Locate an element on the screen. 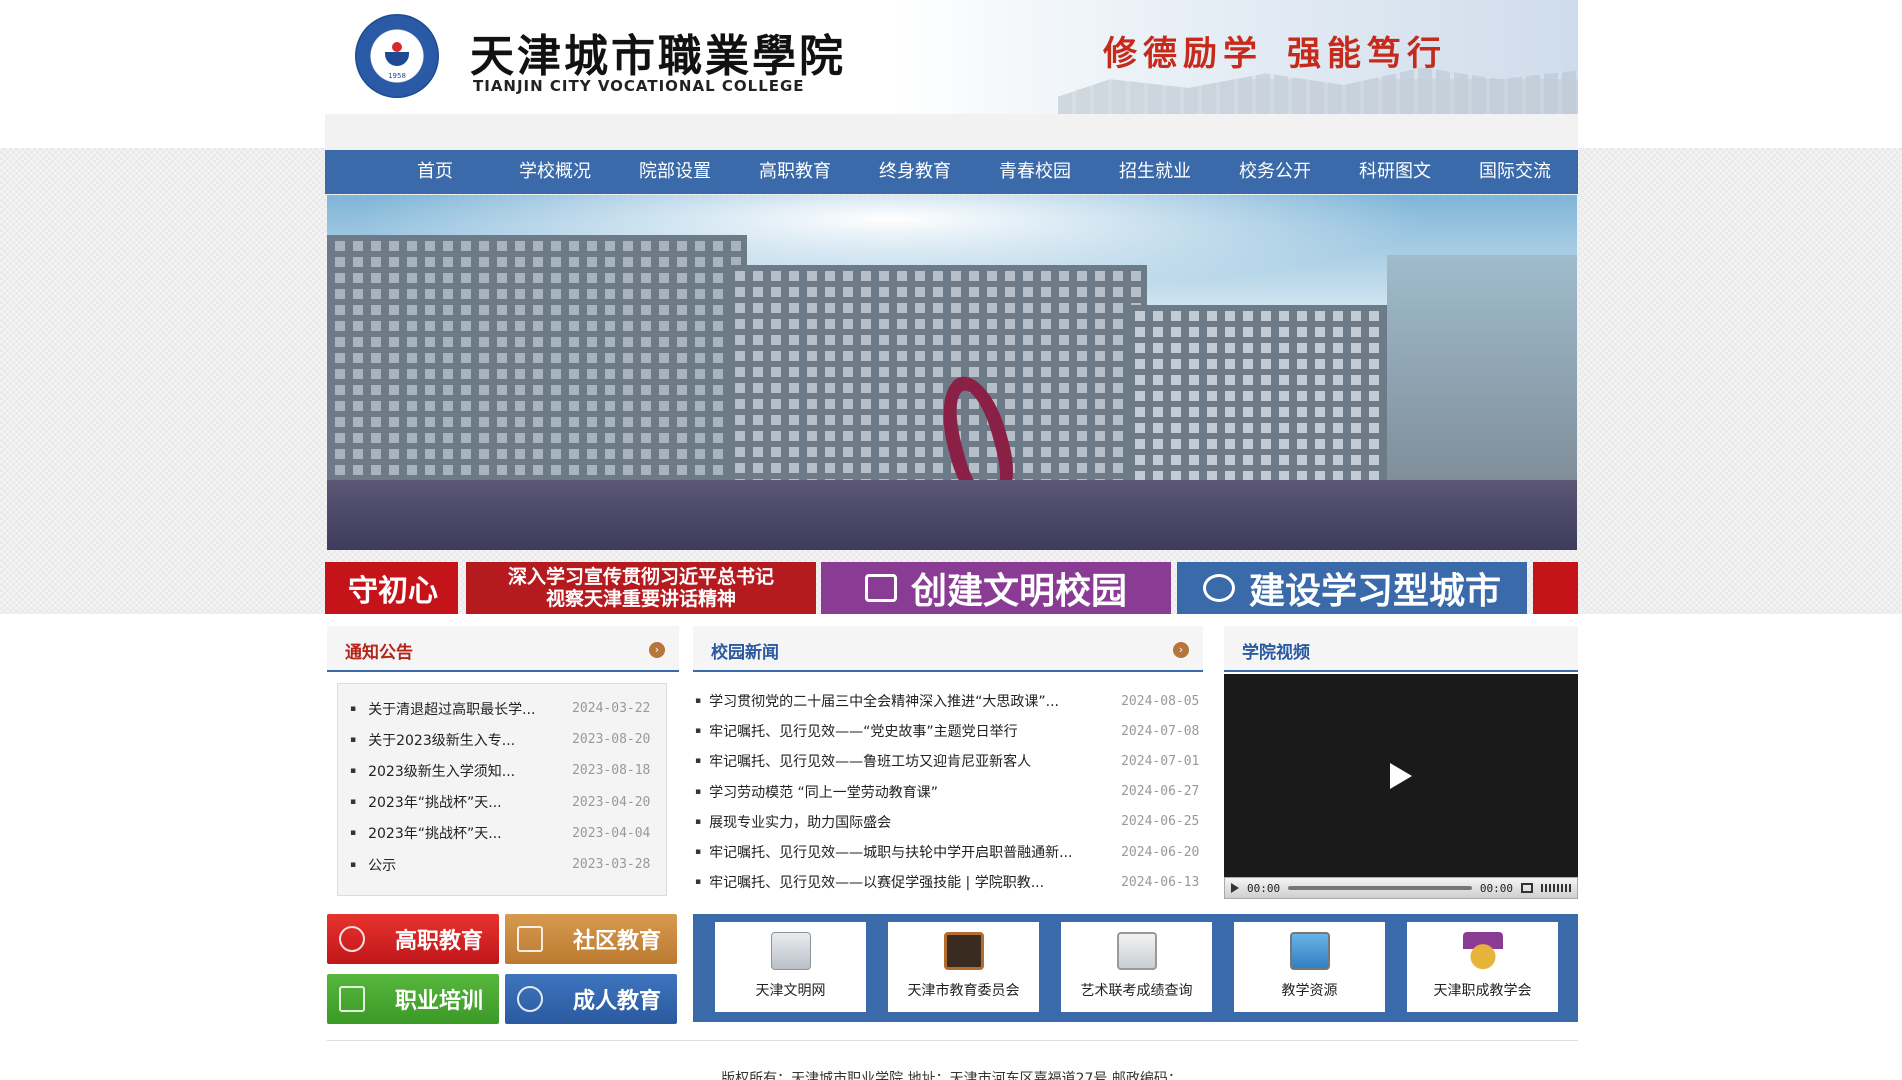 The height and width of the screenshot is (1080, 1902). nav-item-home: 首页 is located at coordinates (435, 172).